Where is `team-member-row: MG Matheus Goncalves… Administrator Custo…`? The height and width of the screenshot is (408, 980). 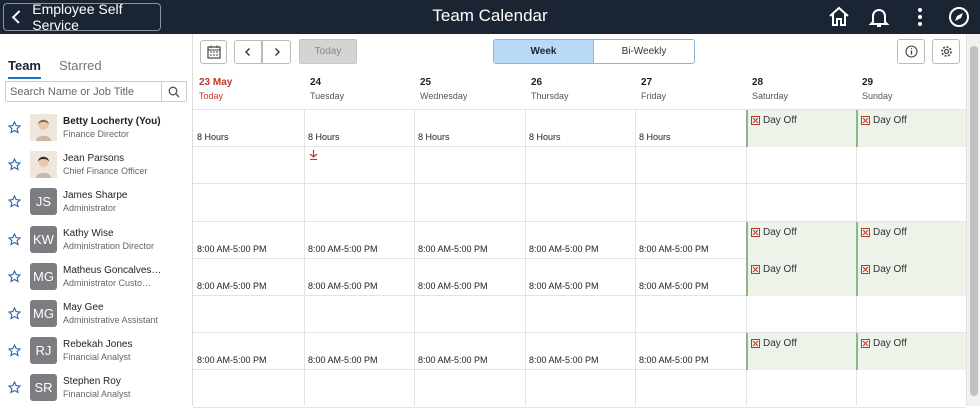
team-member-row: MG Matheus Goncalves… Administrator Custo… is located at coordinates (96, 276).